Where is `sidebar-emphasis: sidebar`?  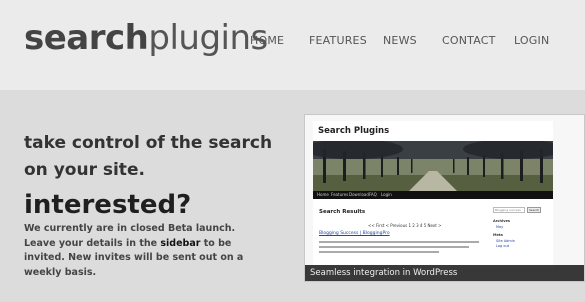
sidebar-emphasis: sidebar is located at coordinates (180, 243).